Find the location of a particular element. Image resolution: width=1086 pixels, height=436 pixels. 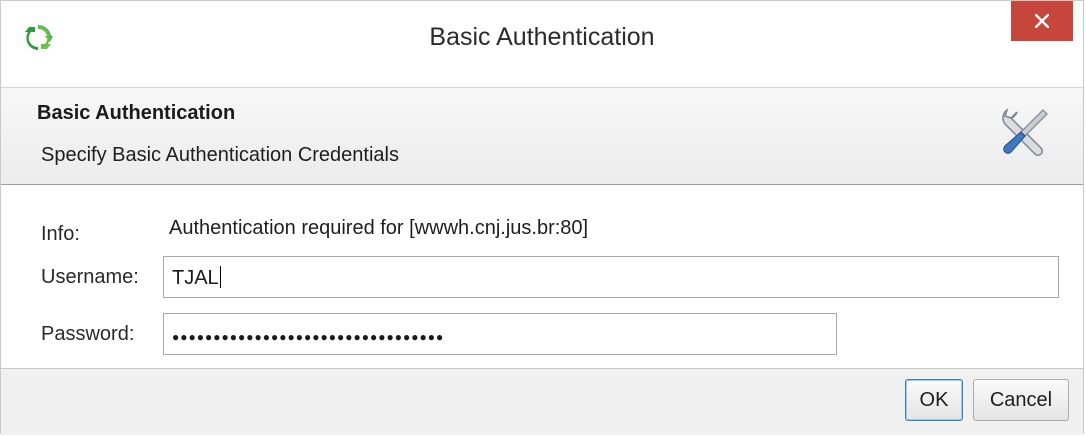

window-title: Basic Authentication is located at coordinates (542, 37).